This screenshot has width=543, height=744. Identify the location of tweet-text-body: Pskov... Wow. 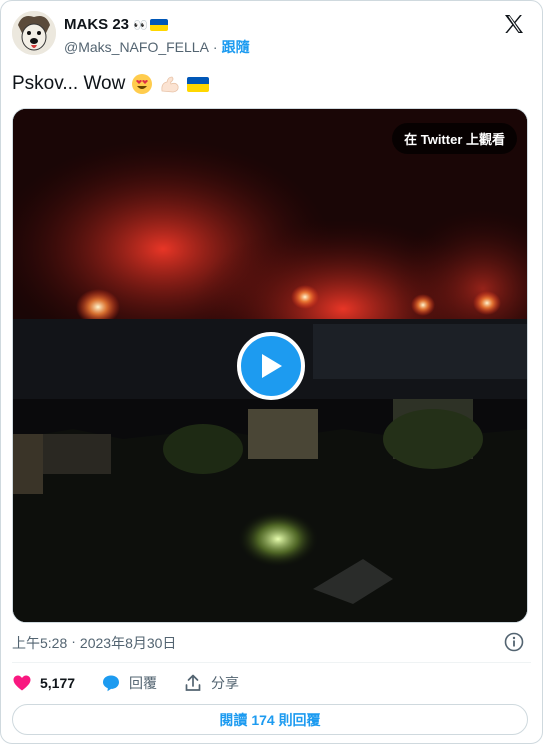
(69, 83).